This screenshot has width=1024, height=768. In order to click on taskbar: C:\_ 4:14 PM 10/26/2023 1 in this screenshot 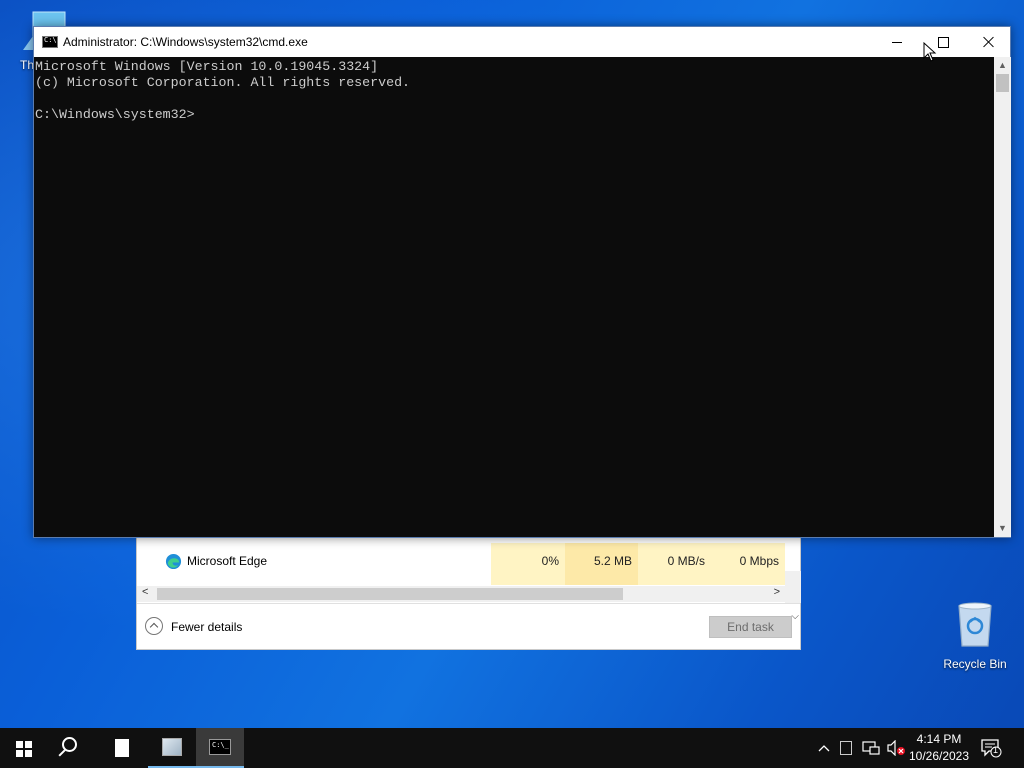, I will do `click(512, 748)`.